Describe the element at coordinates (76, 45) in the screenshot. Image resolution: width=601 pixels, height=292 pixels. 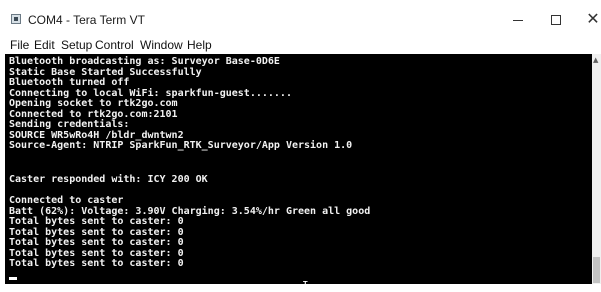
I see `menu-setup: Setup` at that location.